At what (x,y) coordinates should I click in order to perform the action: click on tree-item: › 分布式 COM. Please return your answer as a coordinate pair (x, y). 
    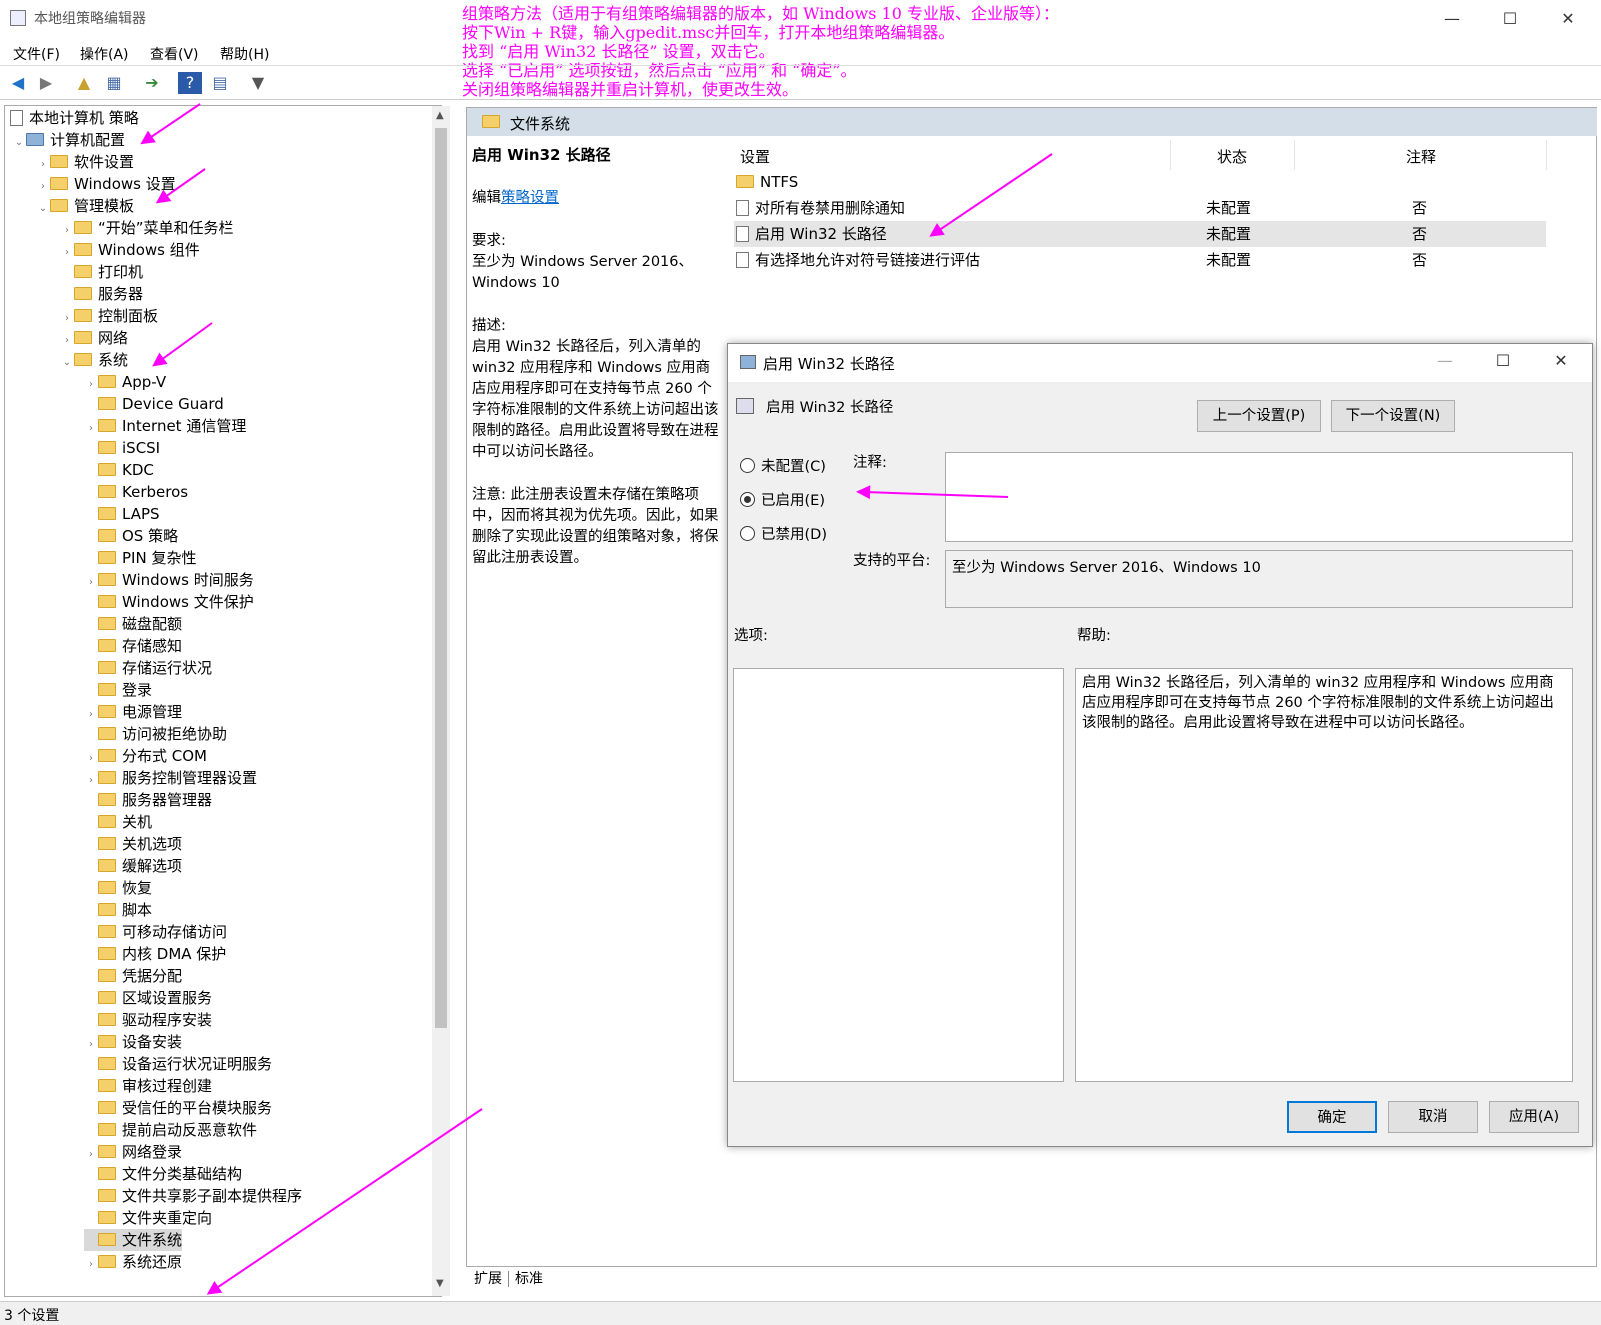
    Looking at the image, I should click on (145, 756).